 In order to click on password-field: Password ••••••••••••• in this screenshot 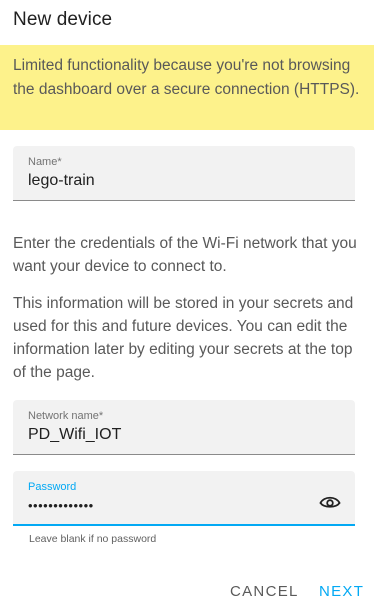, I will do `click(184, 498)`.